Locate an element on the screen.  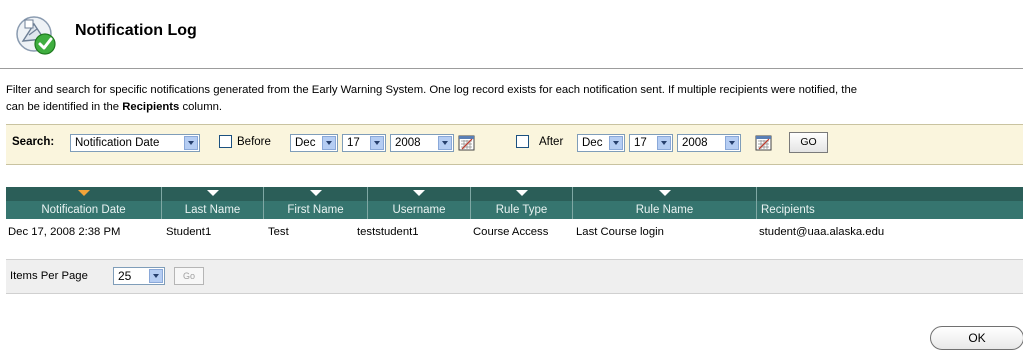
after-day-value: 17 is located at coordinates (640, 143).